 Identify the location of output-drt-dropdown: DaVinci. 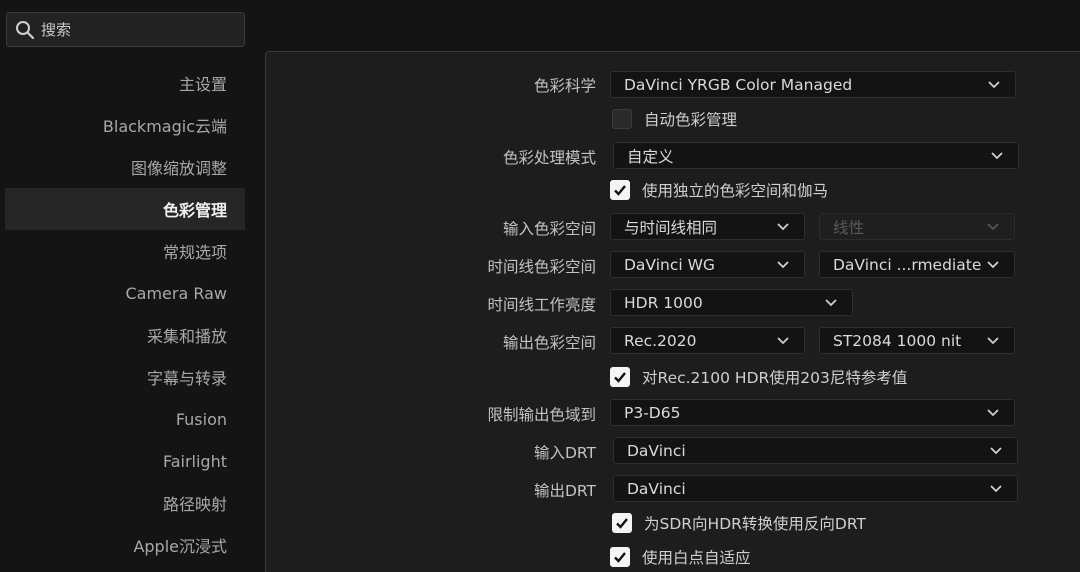
(815, 488).